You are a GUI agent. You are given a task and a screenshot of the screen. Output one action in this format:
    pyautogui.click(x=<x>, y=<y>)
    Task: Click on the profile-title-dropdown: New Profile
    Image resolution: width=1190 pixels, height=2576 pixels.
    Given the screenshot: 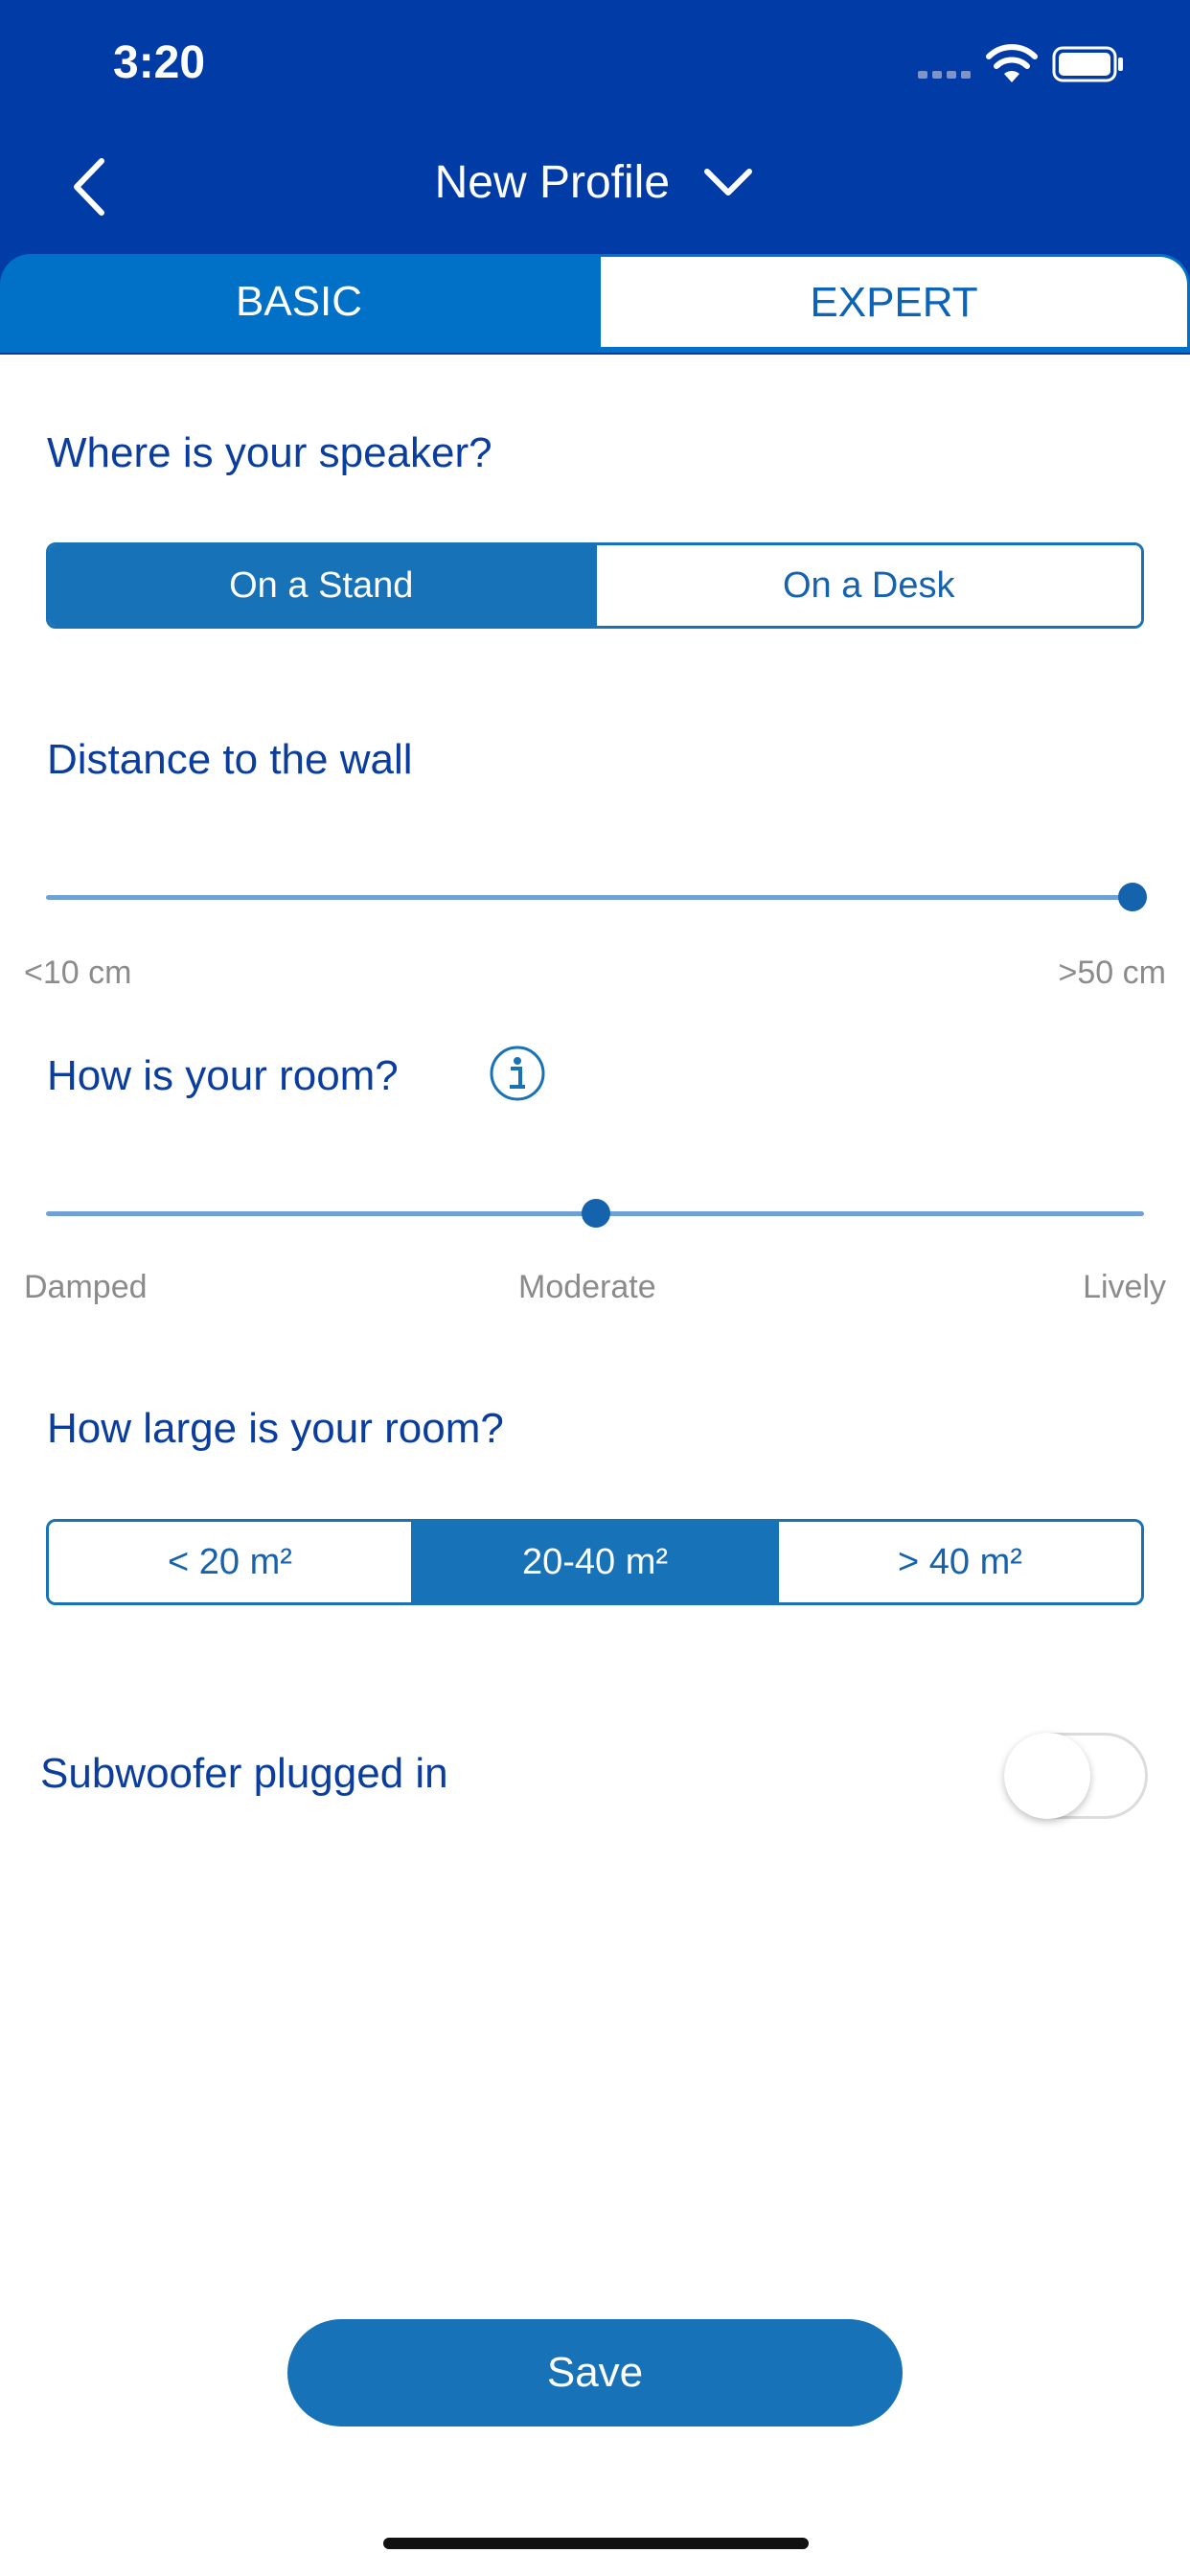 What is the action you would take?
    pyautogui.click(x=595, y=181)
    